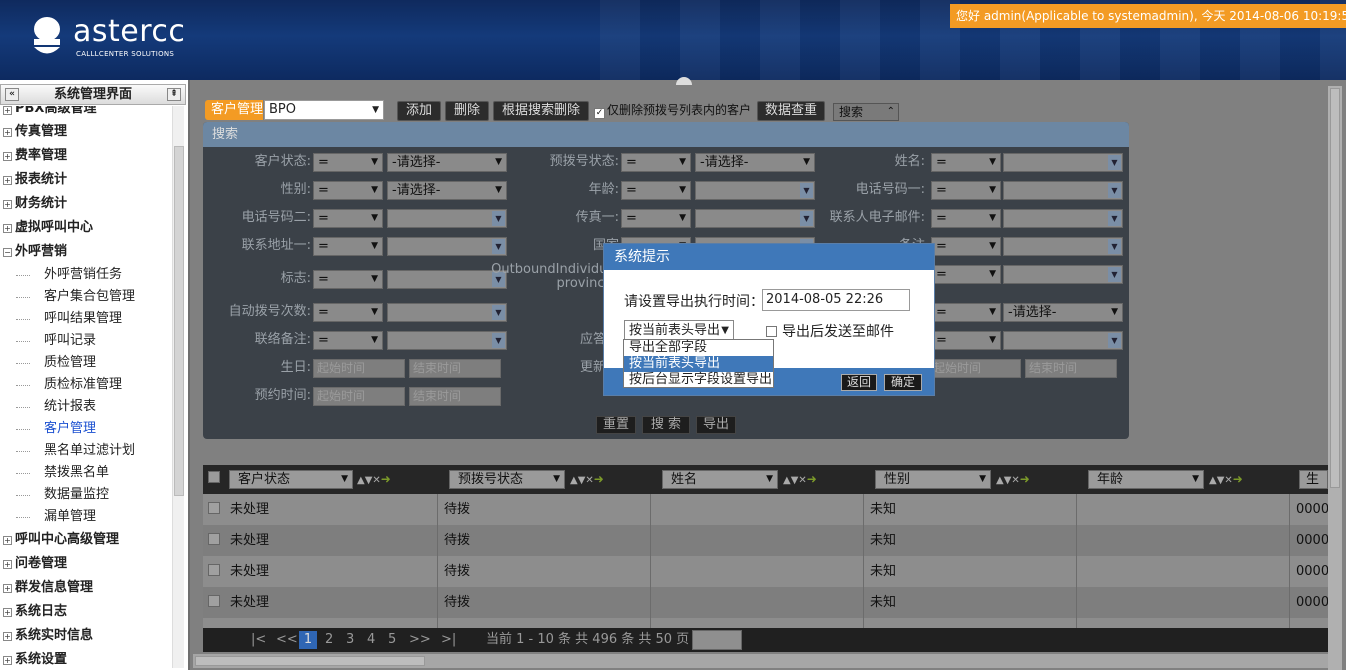 The image size is (1346, 670). Describe the element at coordinates (371, 640) in the screenshot. I see `page-4-button: 4` at that location.